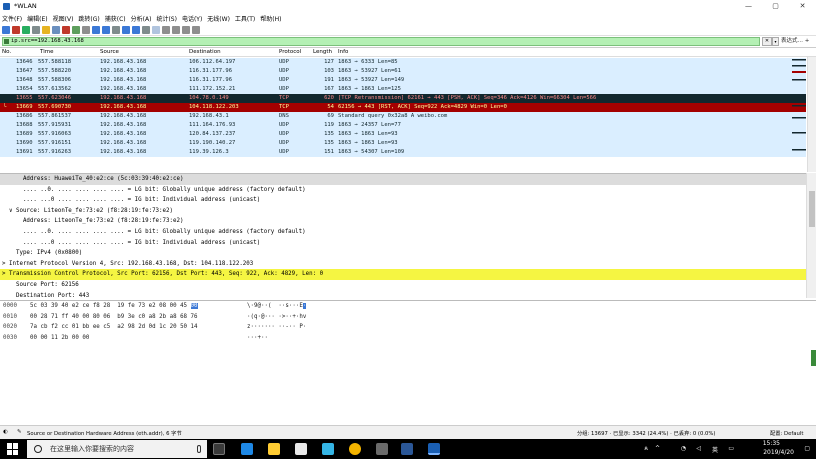 This screenshot has width=816, height=459. I want to click on file-explorer-icon, so click(274, 449).